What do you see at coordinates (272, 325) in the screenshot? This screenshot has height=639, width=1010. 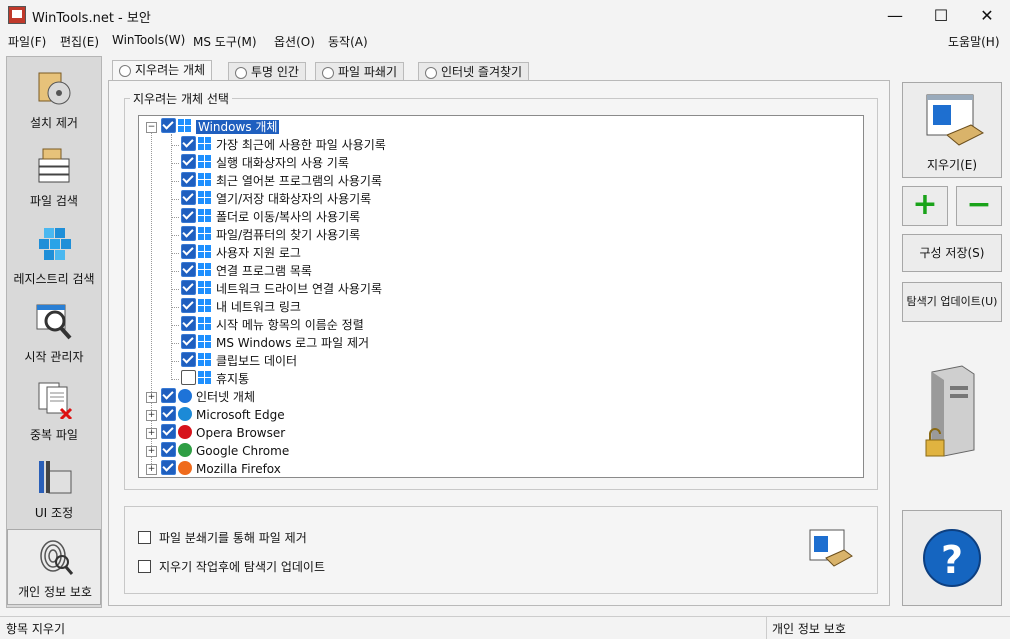 I see `tree-node-windows-item: 시작 메뉴 항목의 이름순 정렬` at bounding box center [272, 325].